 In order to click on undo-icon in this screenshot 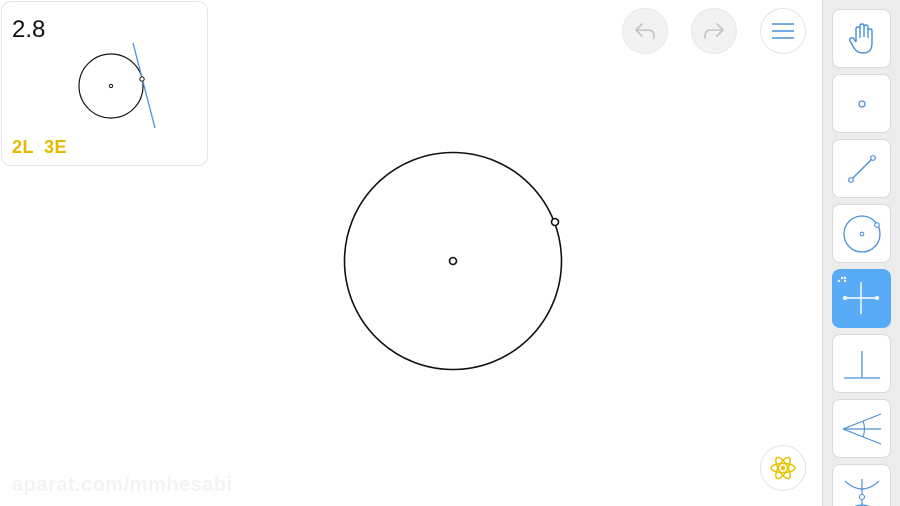, I will do `click(645, 31)`.